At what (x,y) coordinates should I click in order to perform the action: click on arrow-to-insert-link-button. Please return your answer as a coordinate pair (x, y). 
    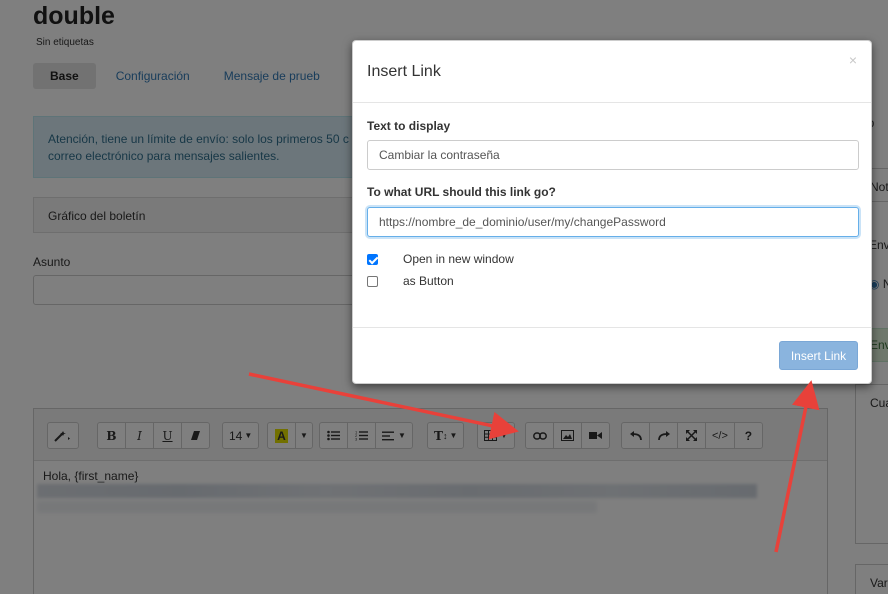
    Looking at the image, I should click on (797, 466).